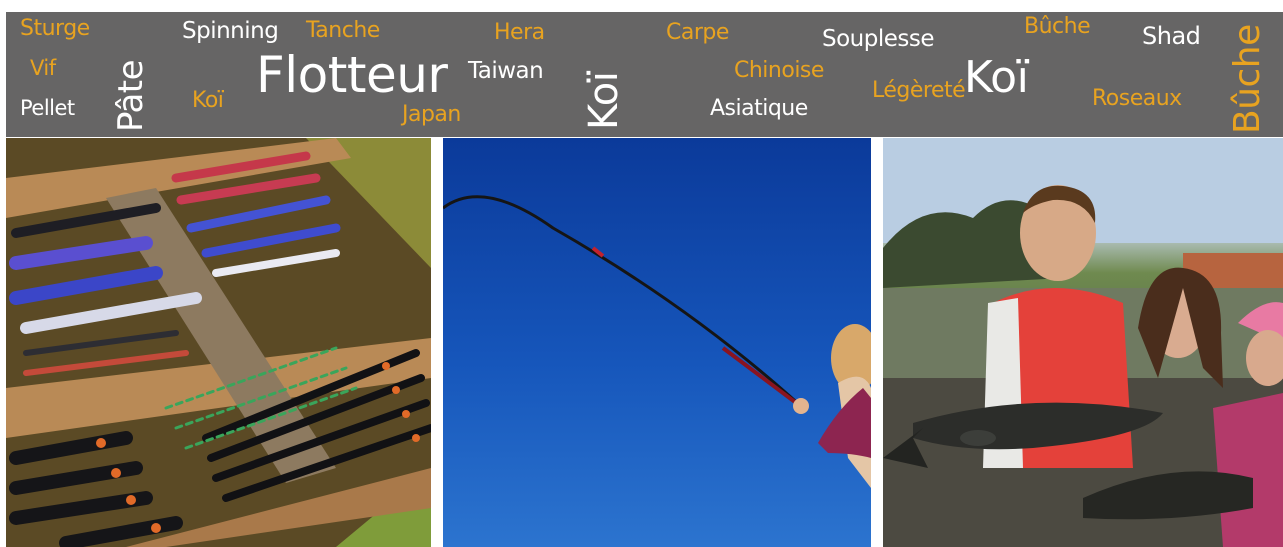 The image size is (1283, 547). I want to click on banner-word: Shad, so click(1171, 36).